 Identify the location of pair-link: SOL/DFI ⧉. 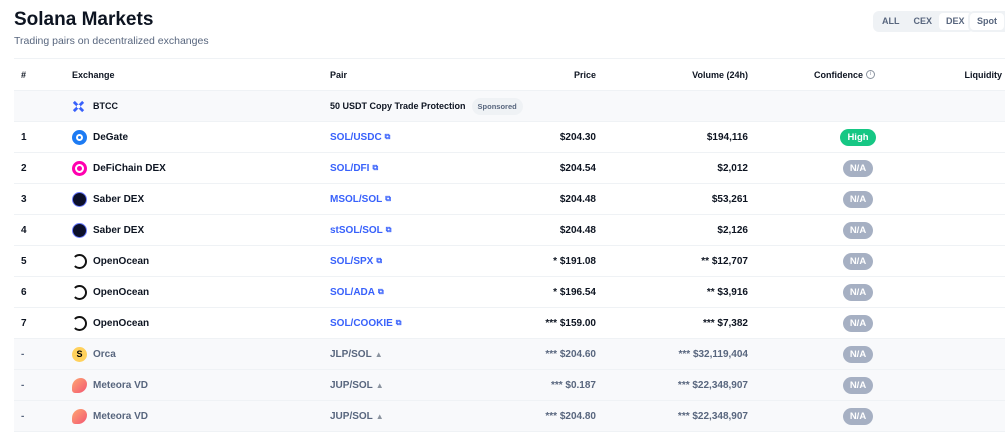
(354, 168).